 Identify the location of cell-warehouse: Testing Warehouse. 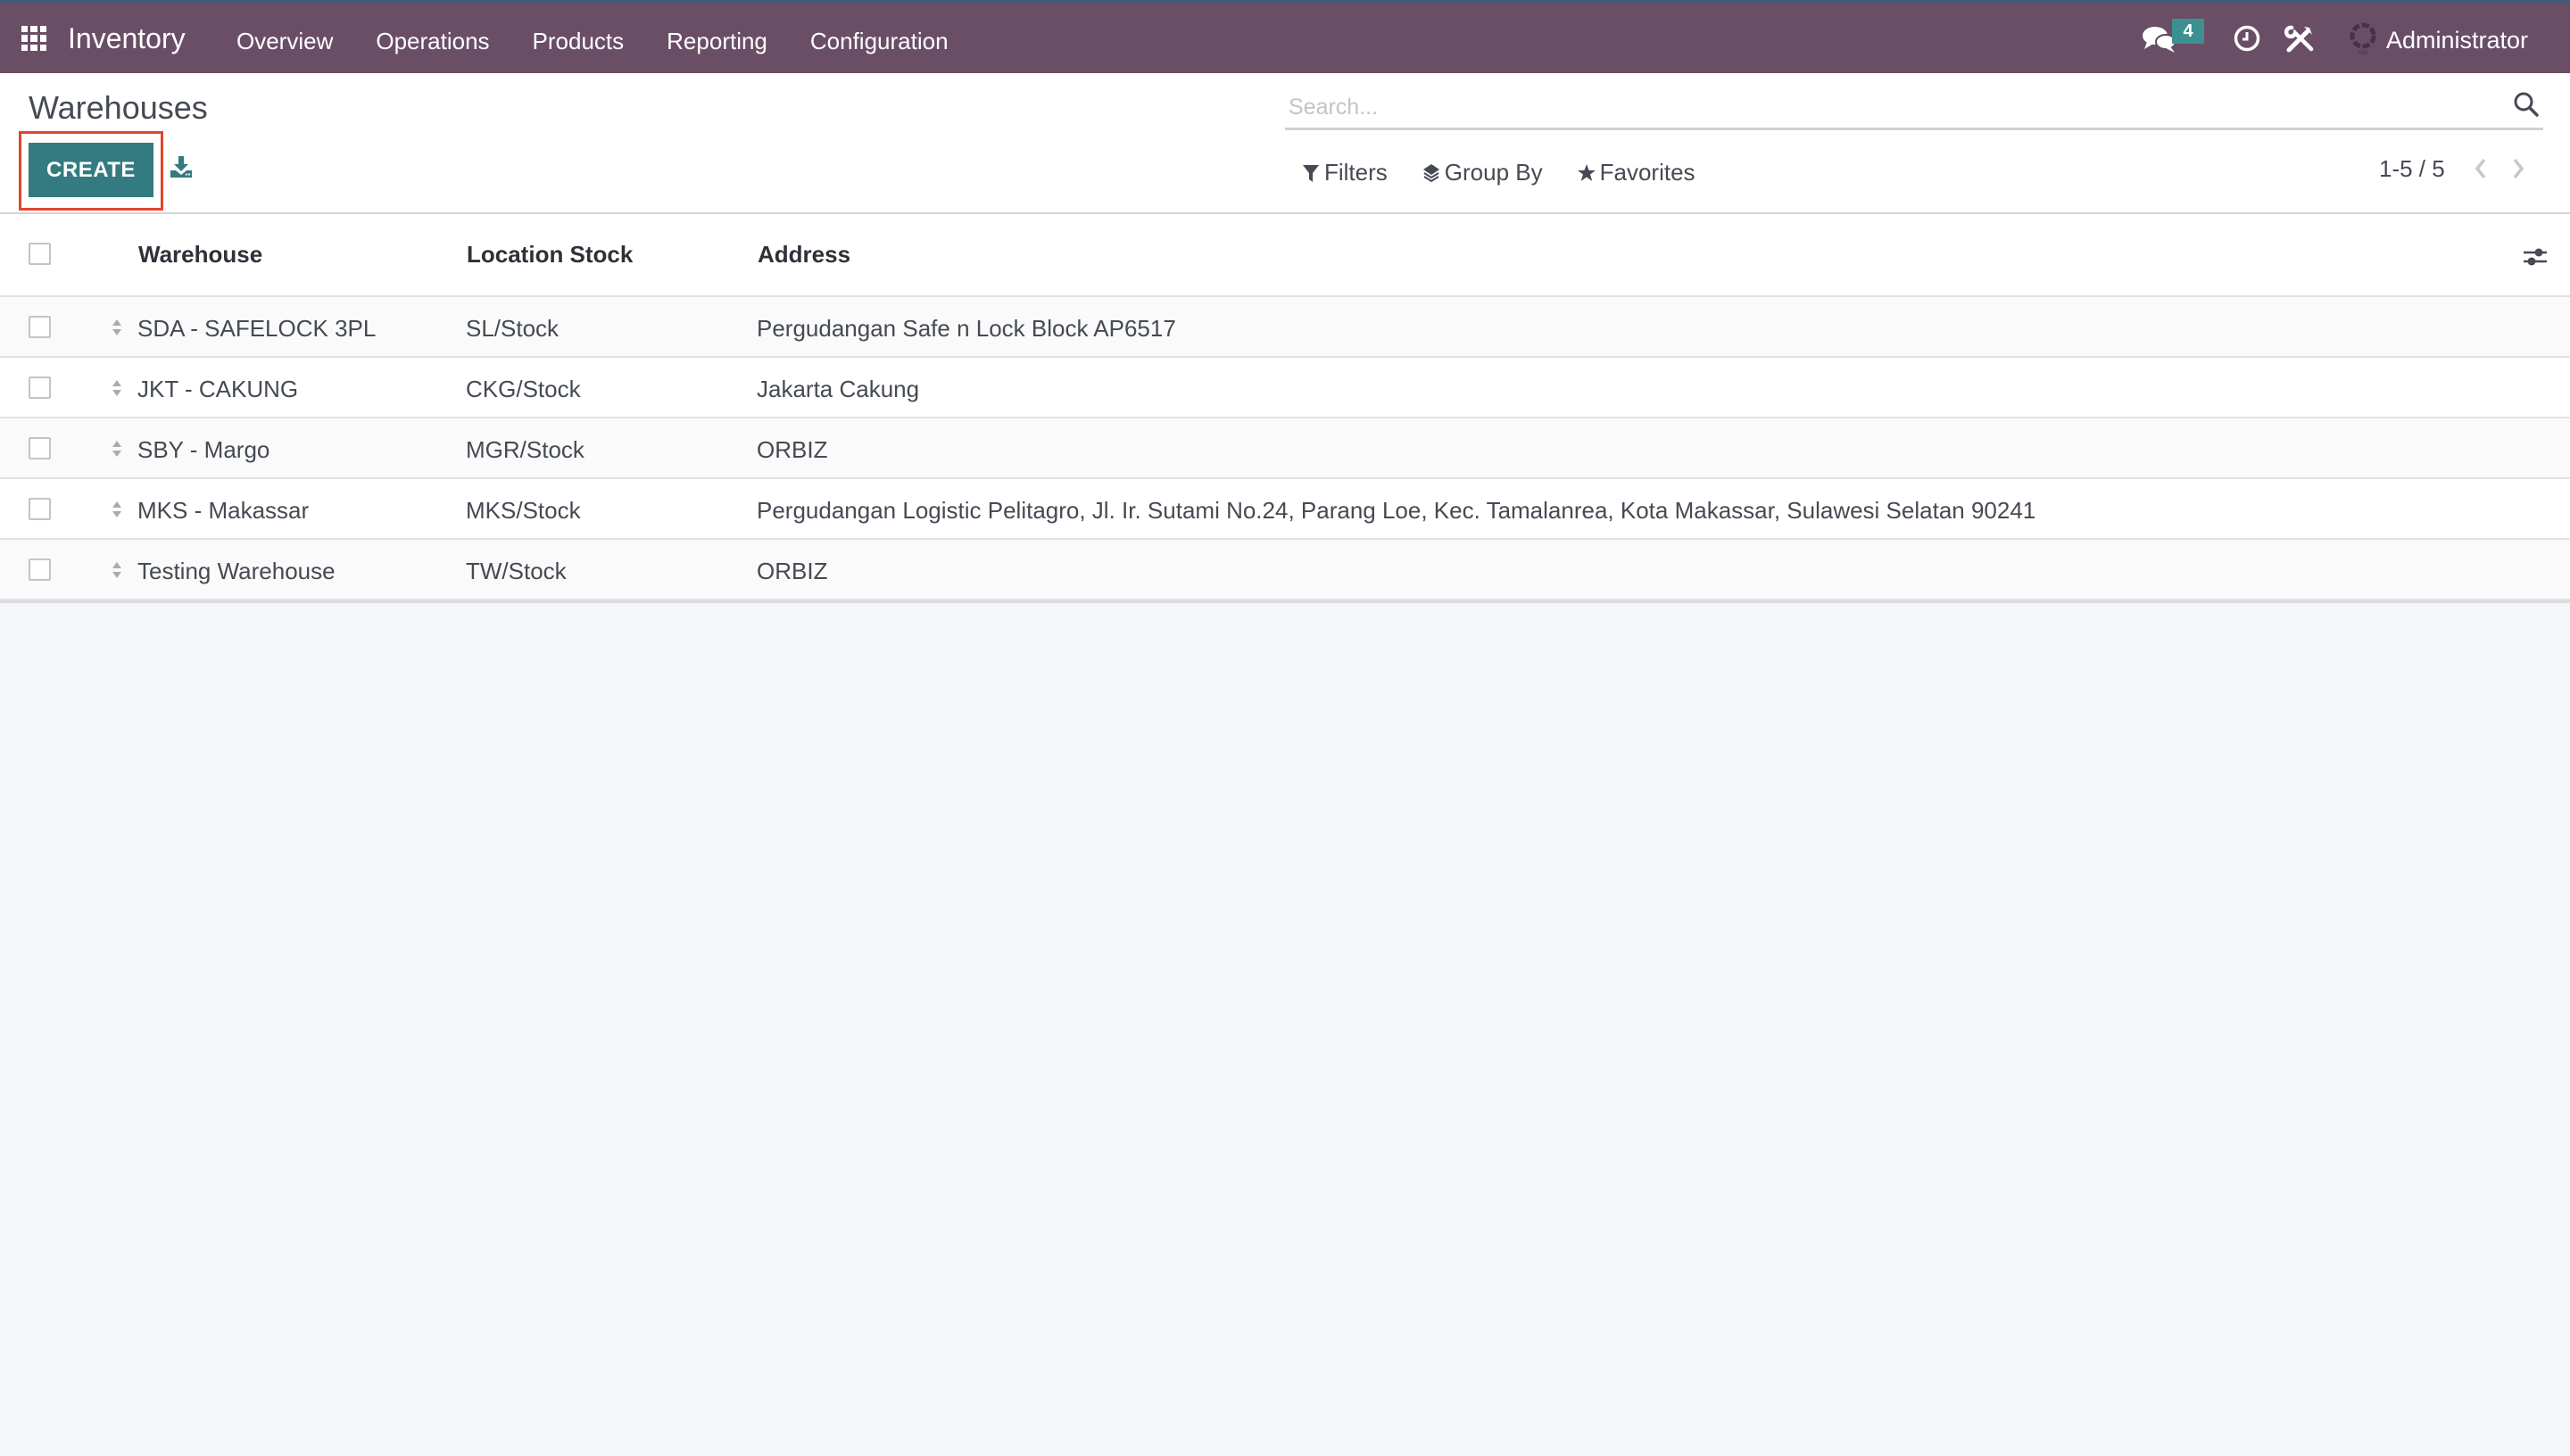
(237, 571).